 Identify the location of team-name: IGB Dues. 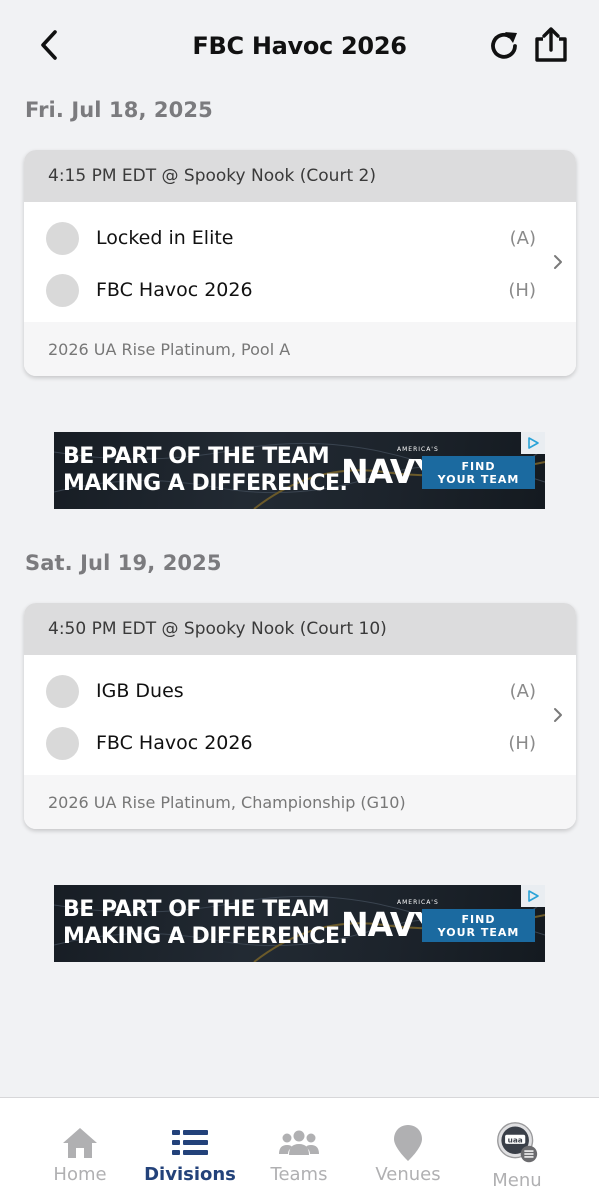
(140, 691).